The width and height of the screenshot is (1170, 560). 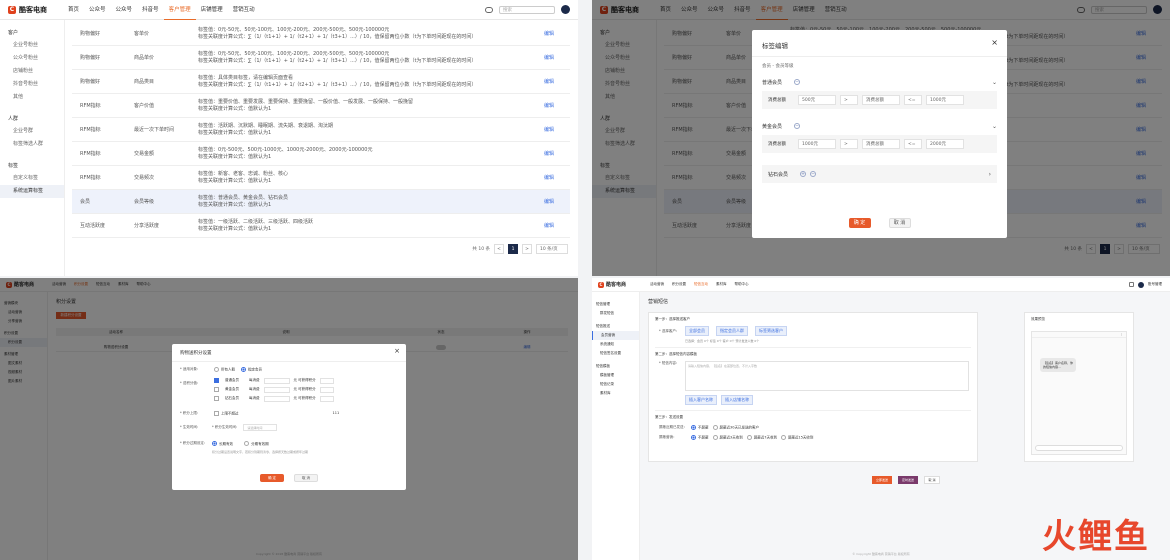 I want to click on sidebar-item: 素材库, so click(x=615, y=393).